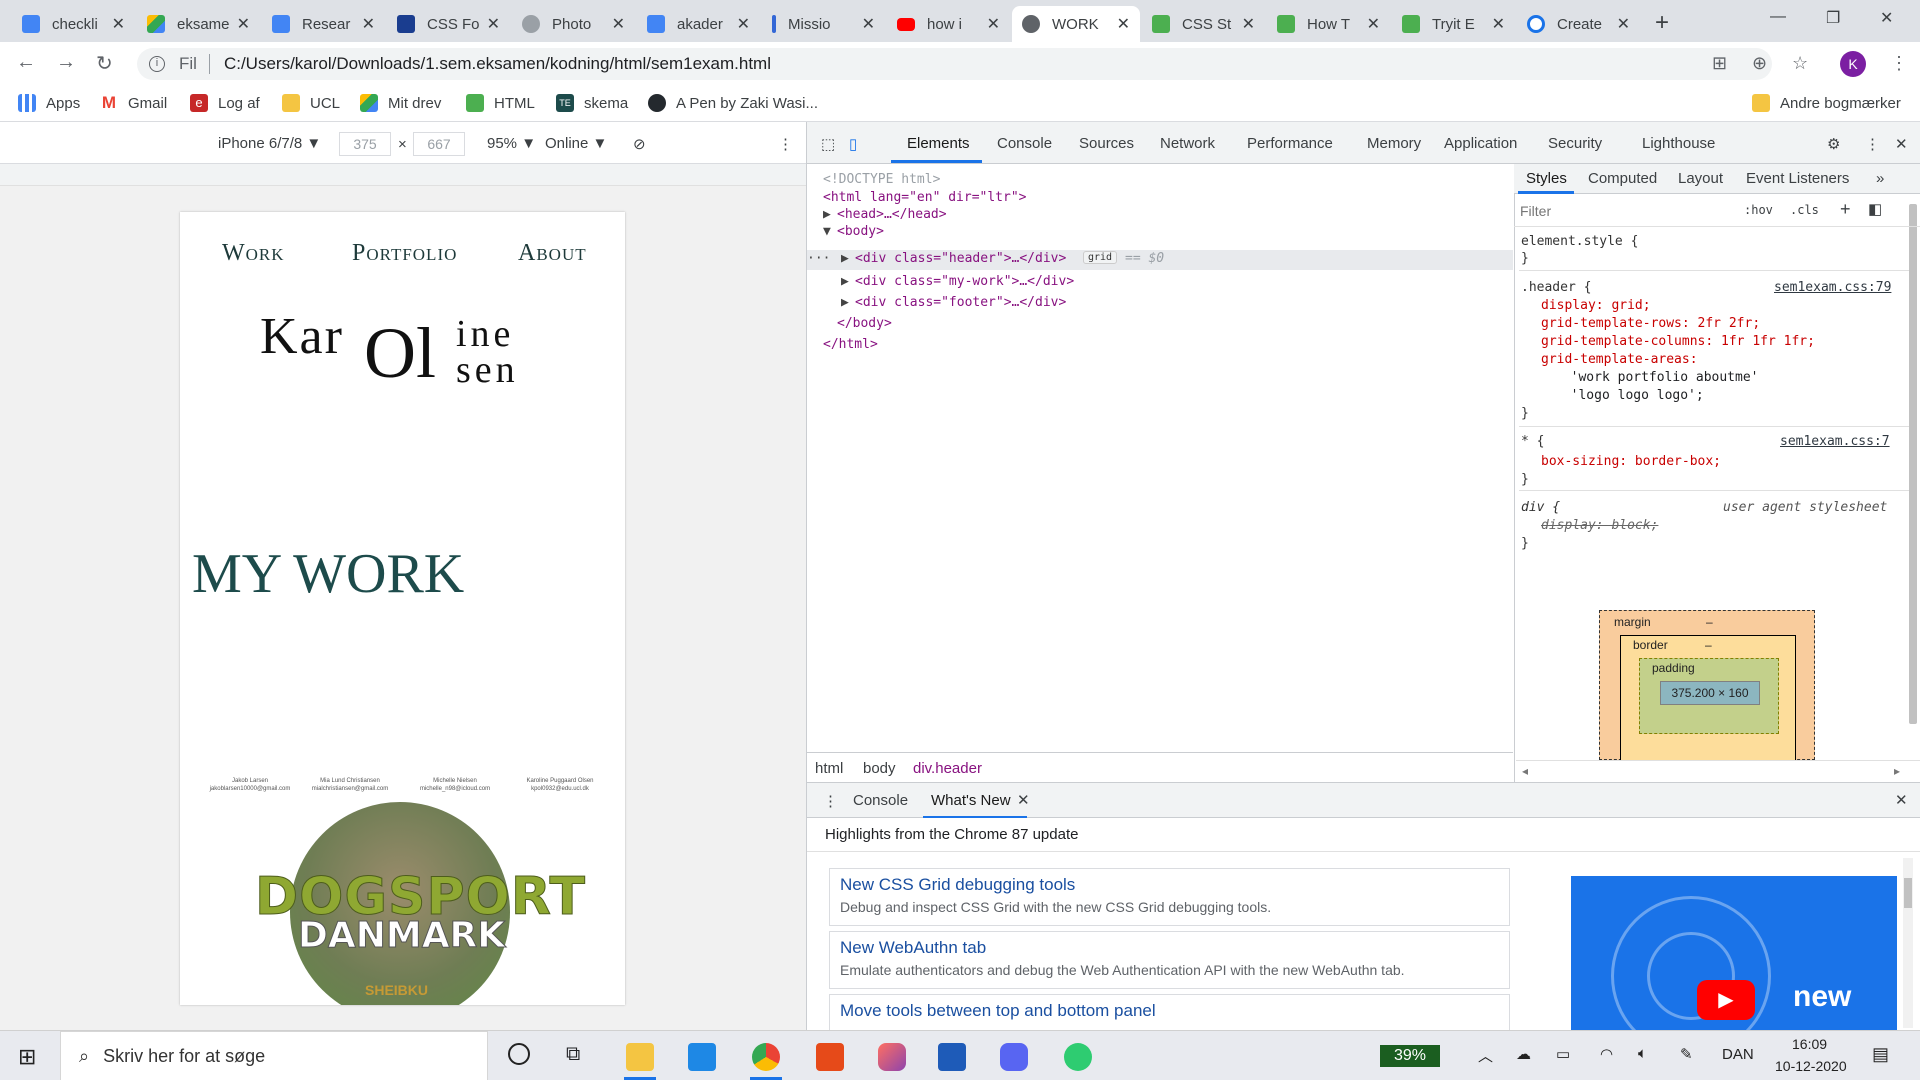 This screenshot has height=1080, width=1920. What do you see at coordinates (1758, 210) in the screenshot?
I see `hov-toggle: :hov` at bounding box center [1758, 210].